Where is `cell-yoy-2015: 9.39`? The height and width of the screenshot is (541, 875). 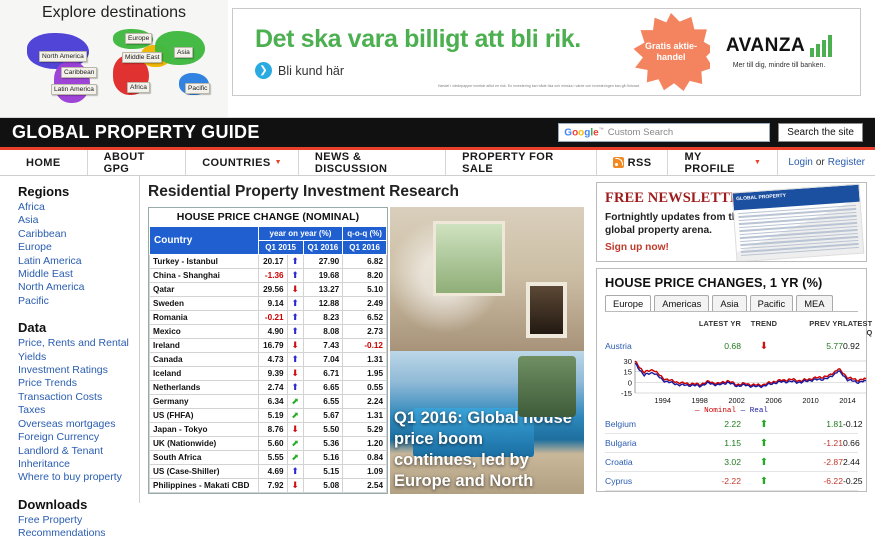 cell-yoy-2015: 9.39 is located at coordinates (272, 373).